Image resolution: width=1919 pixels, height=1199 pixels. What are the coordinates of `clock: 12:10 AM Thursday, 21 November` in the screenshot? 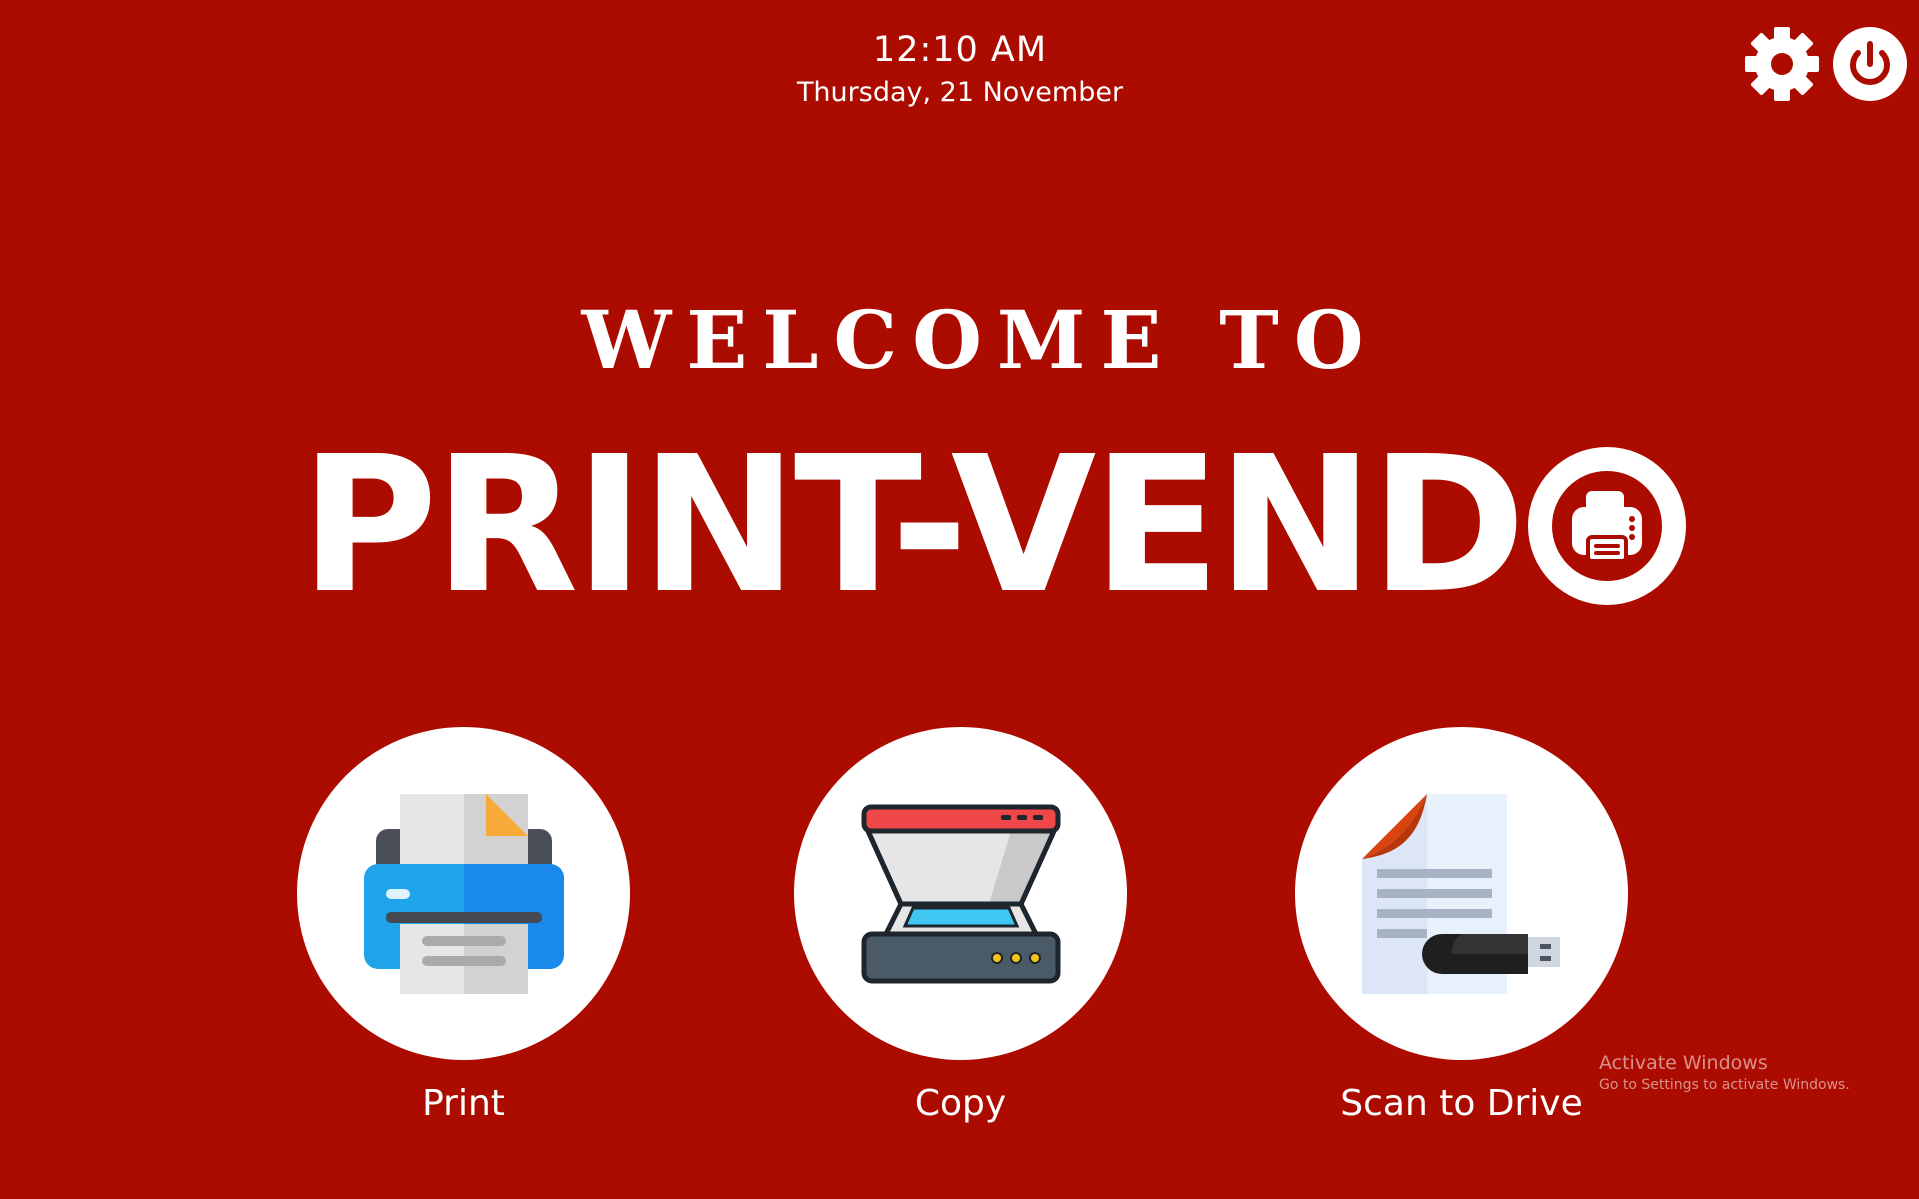 It's located at (960, 69).